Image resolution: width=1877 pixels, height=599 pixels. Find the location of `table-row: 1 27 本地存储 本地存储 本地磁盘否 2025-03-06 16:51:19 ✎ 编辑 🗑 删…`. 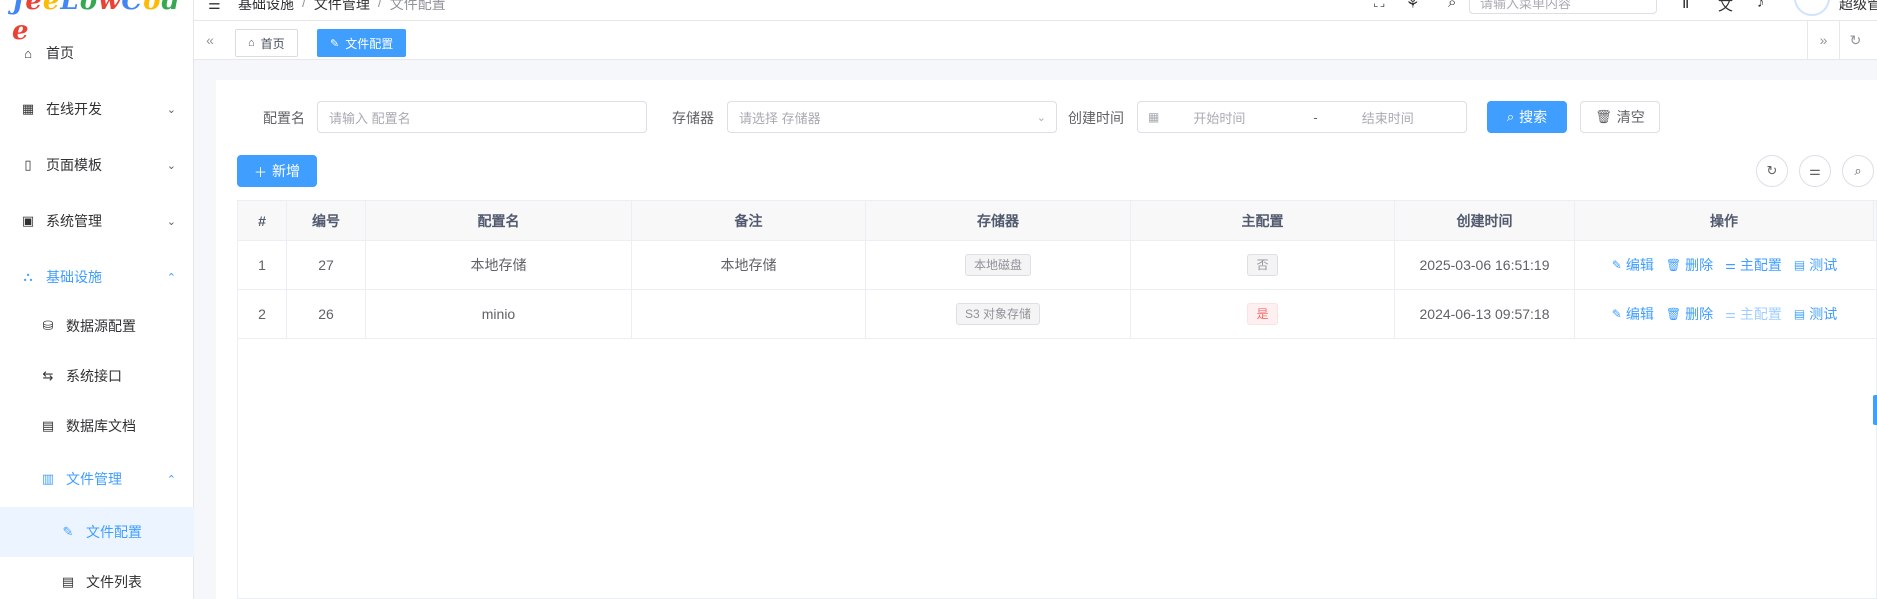

table-row: 1 27 本地存储 本地存储 本地磁盘否 2025-03-06 16:51:19 ✎ 编辑 🗑 删… is located at coordinates (1057, 265).